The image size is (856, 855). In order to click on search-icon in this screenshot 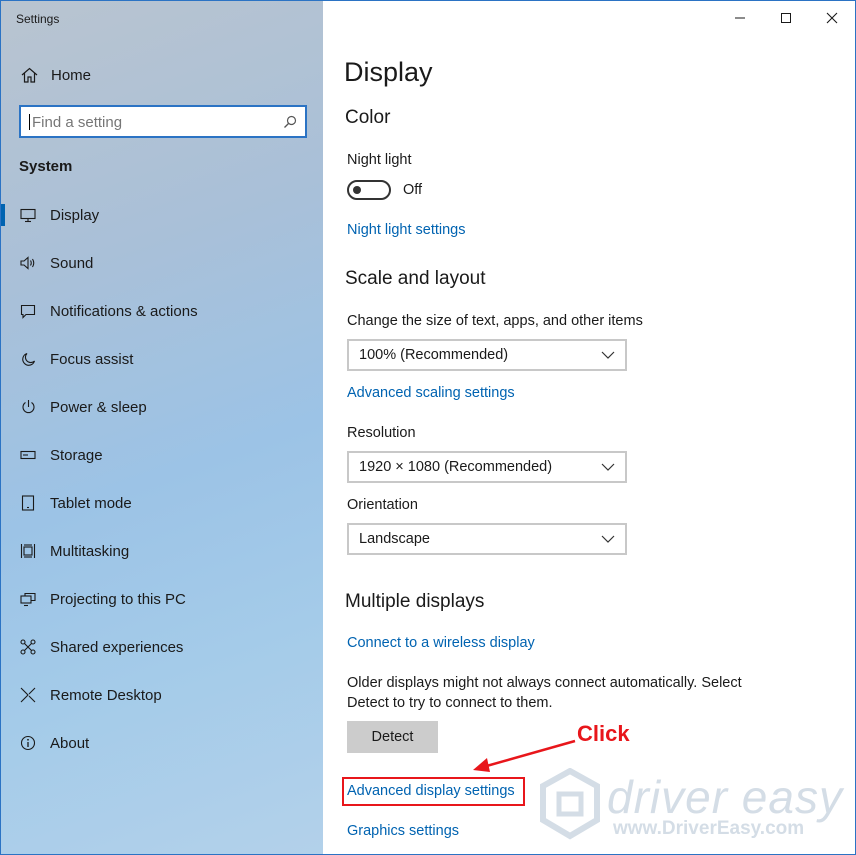, I will do `click(290, 122)`.